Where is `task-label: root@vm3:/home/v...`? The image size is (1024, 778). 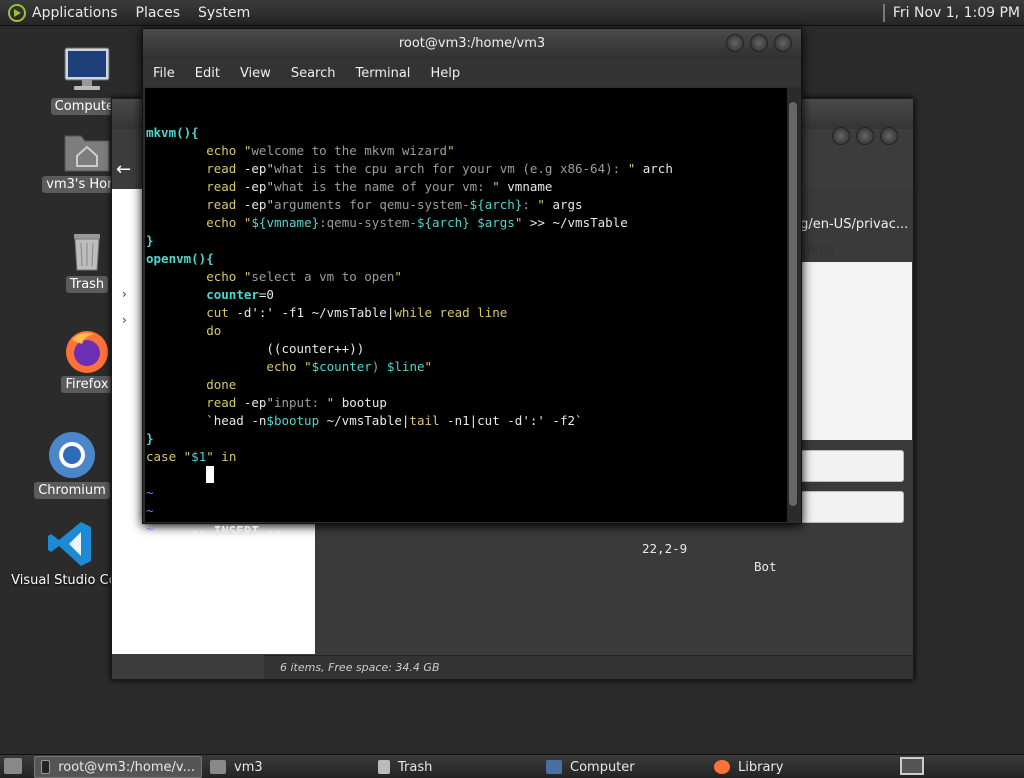 task-label: root@vm3:/home/v... is located at coordinates (126, 767).